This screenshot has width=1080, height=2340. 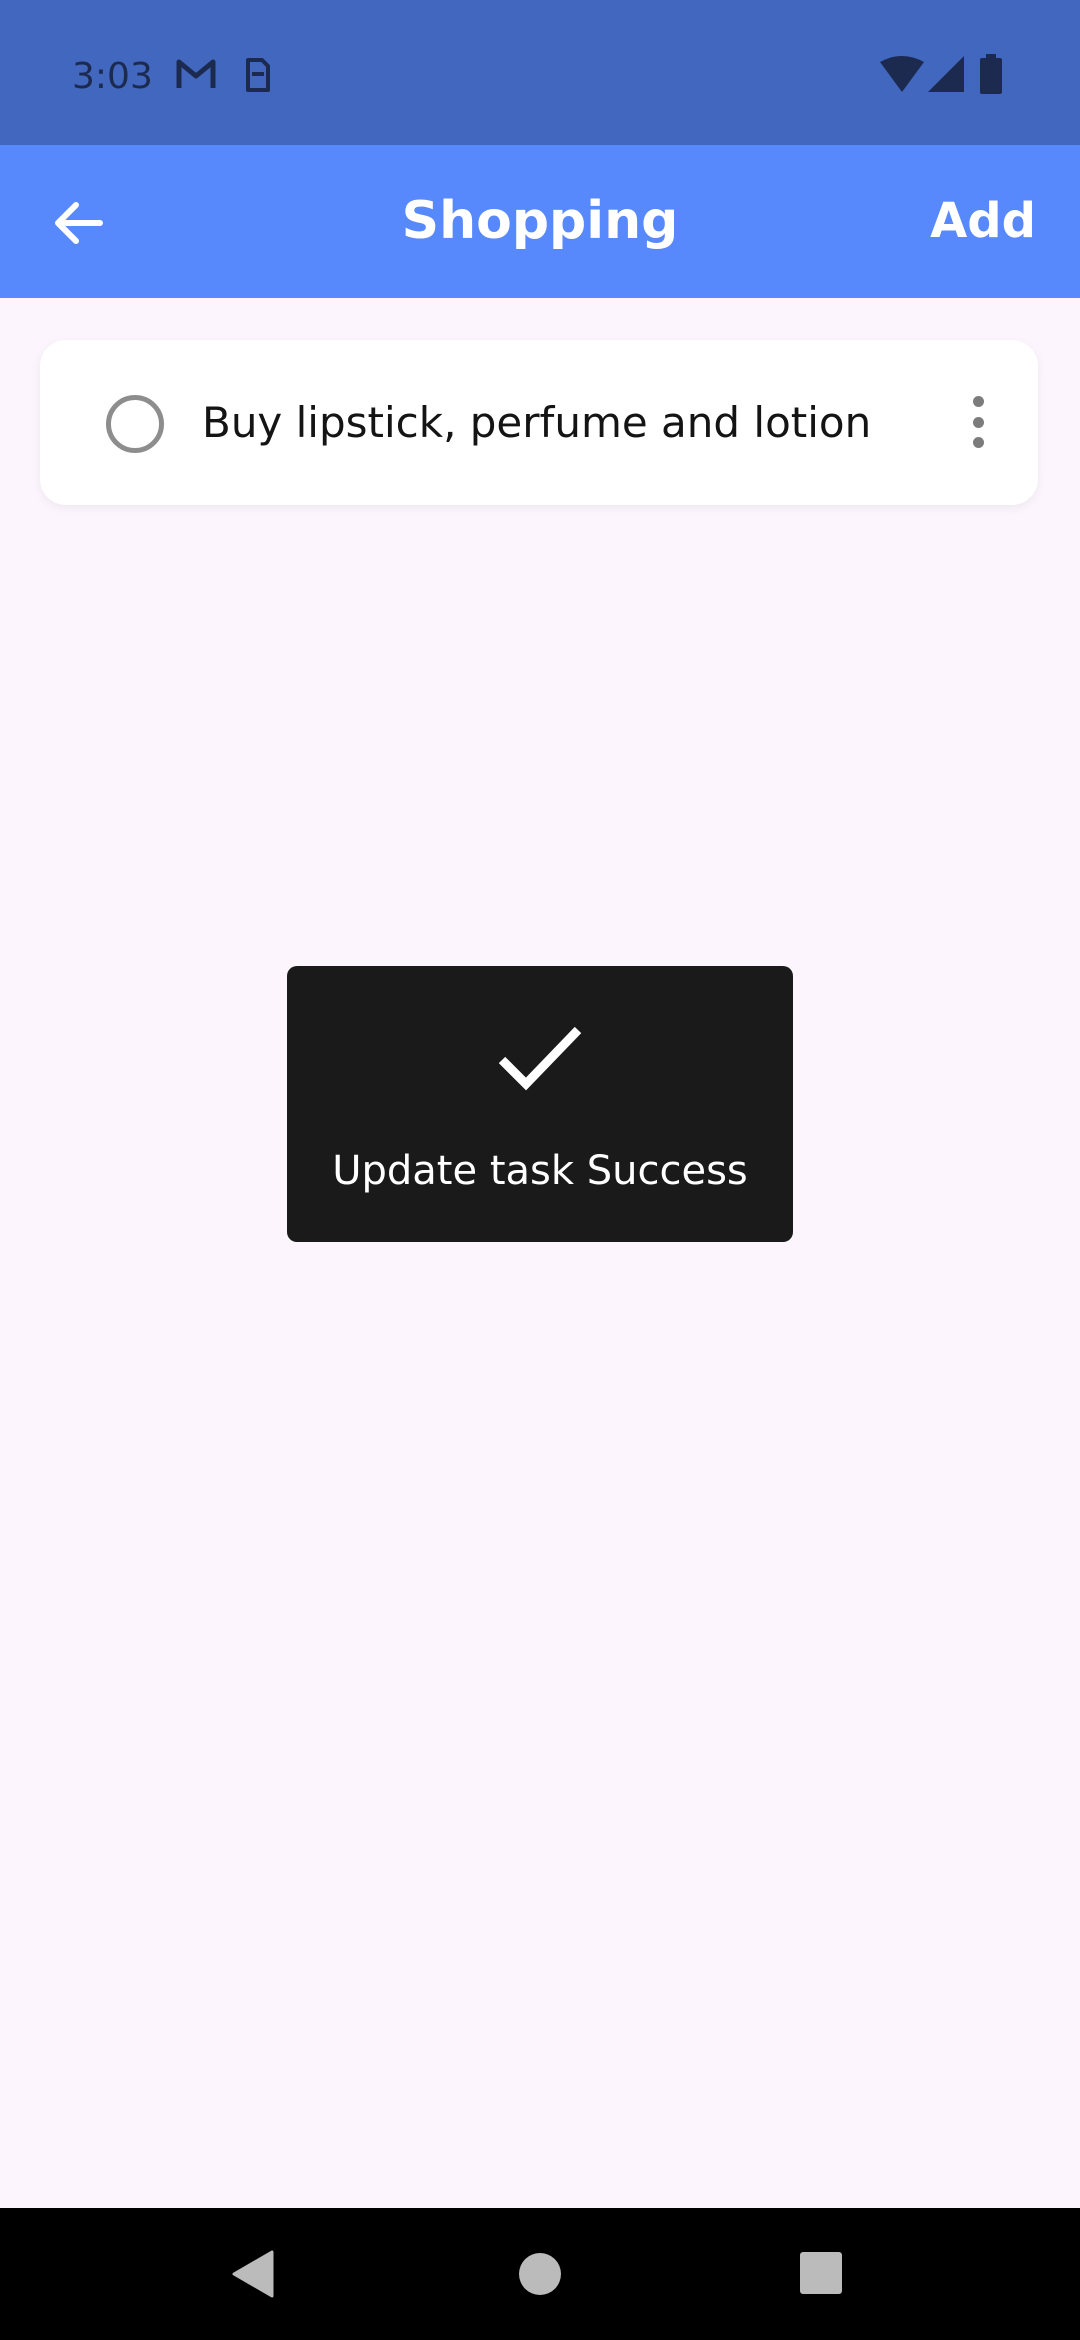 I want to click on check-icon, so click(x=540, y=1058).